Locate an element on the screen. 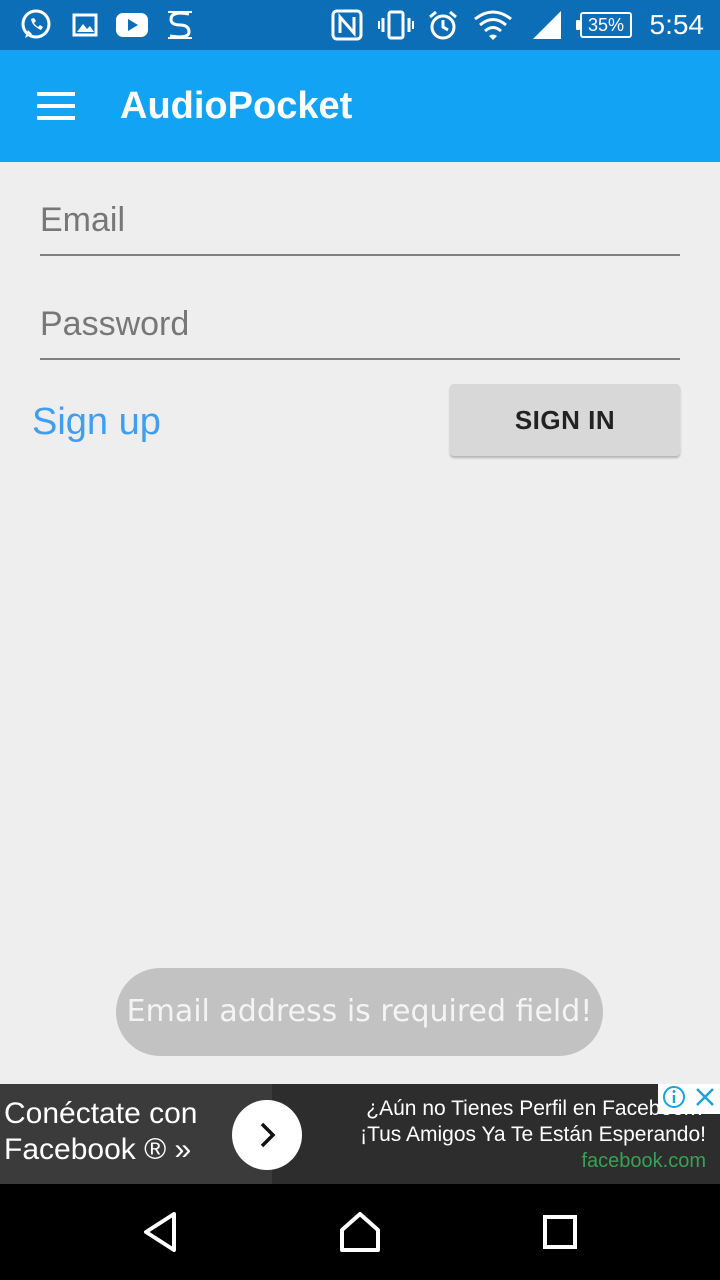 This screenshot has width=720, height=1280. ad-cta-line-2: Facebook ® » is located at coordinates (98, 1149).